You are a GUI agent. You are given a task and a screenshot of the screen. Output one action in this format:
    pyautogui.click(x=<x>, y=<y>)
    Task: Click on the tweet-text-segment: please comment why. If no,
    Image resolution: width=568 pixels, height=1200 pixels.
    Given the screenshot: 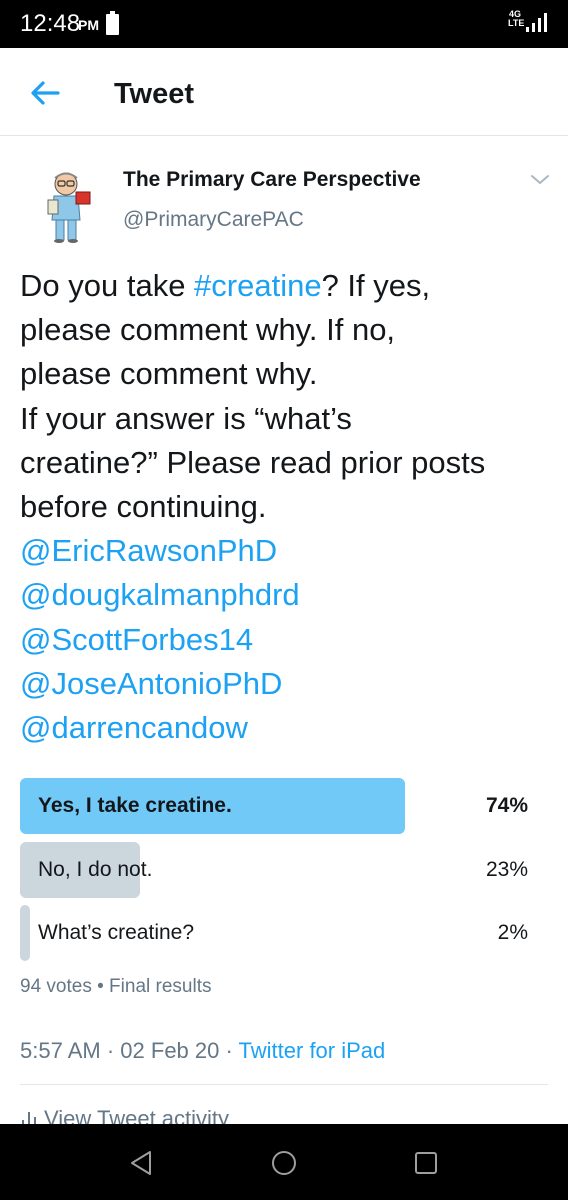 What is the action you would take?
    pyautogui.click(x=208, y=330)
    